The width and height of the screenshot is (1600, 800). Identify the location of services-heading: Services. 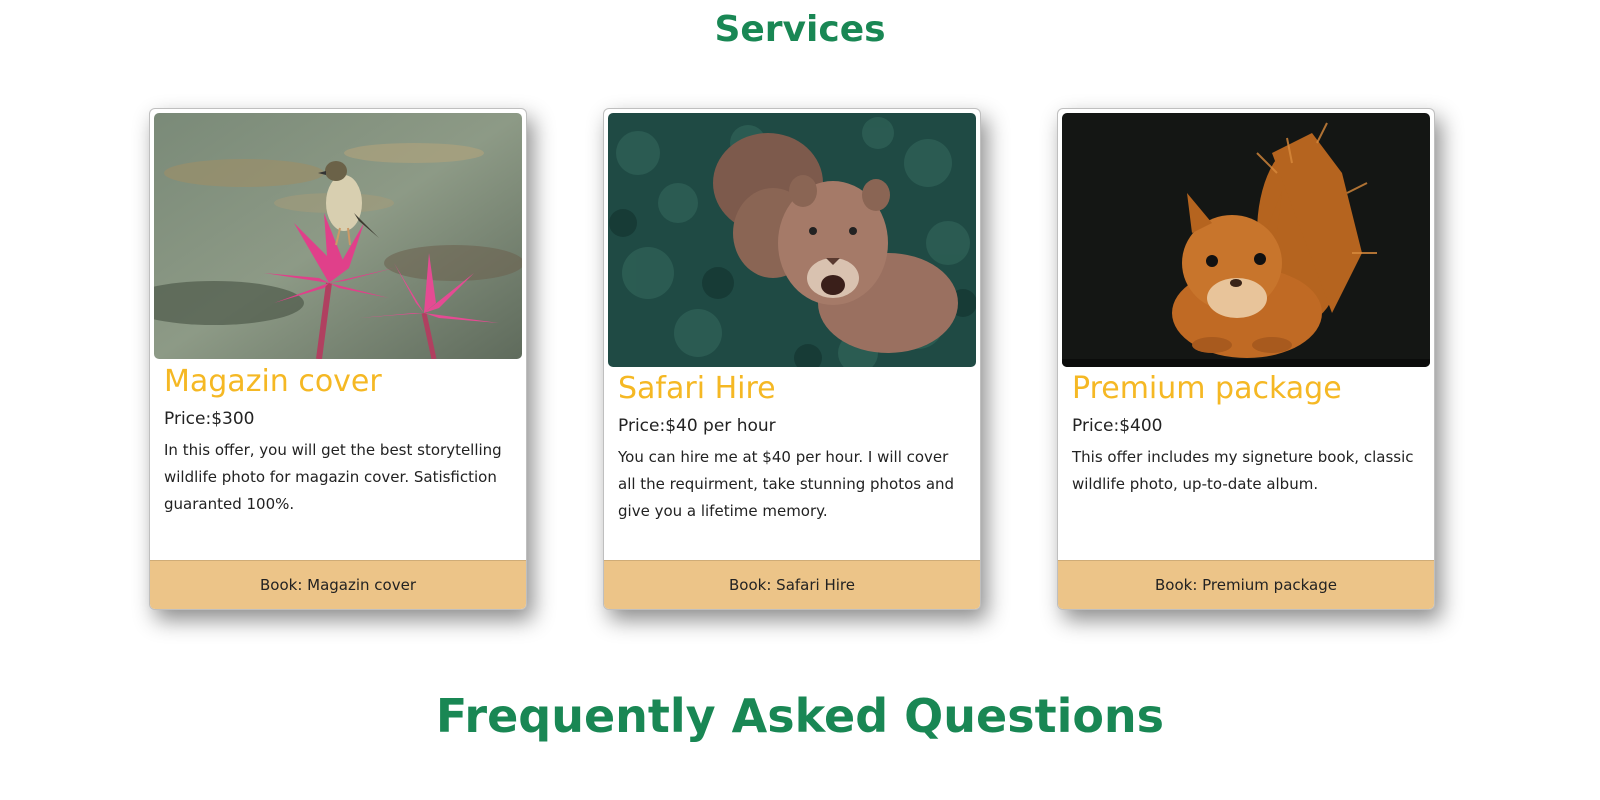
(800, 29).